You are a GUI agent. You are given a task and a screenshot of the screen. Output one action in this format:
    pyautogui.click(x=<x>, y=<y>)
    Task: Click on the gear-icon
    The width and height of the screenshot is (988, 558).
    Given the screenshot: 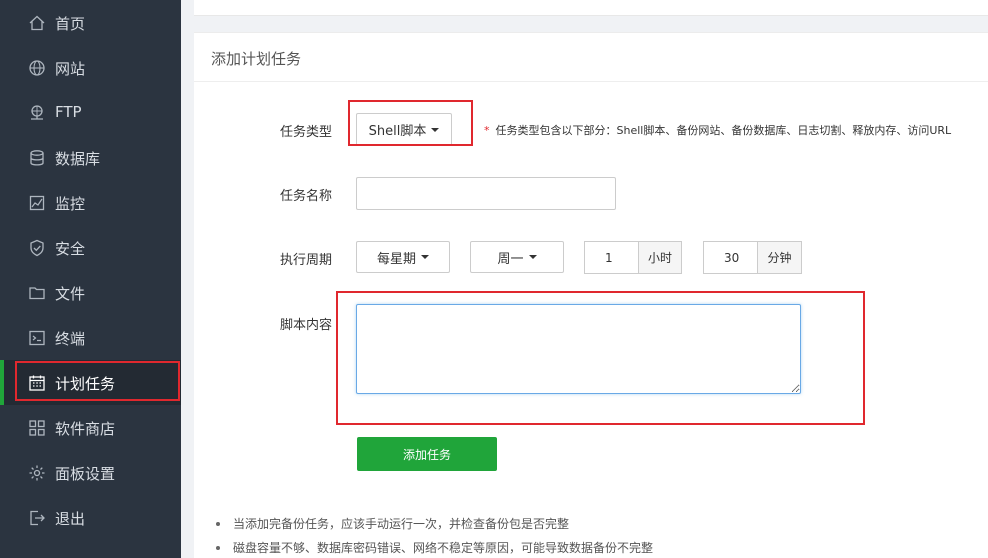 What is the action you would take?
    pyautogui.click(x=37, y=473)
    